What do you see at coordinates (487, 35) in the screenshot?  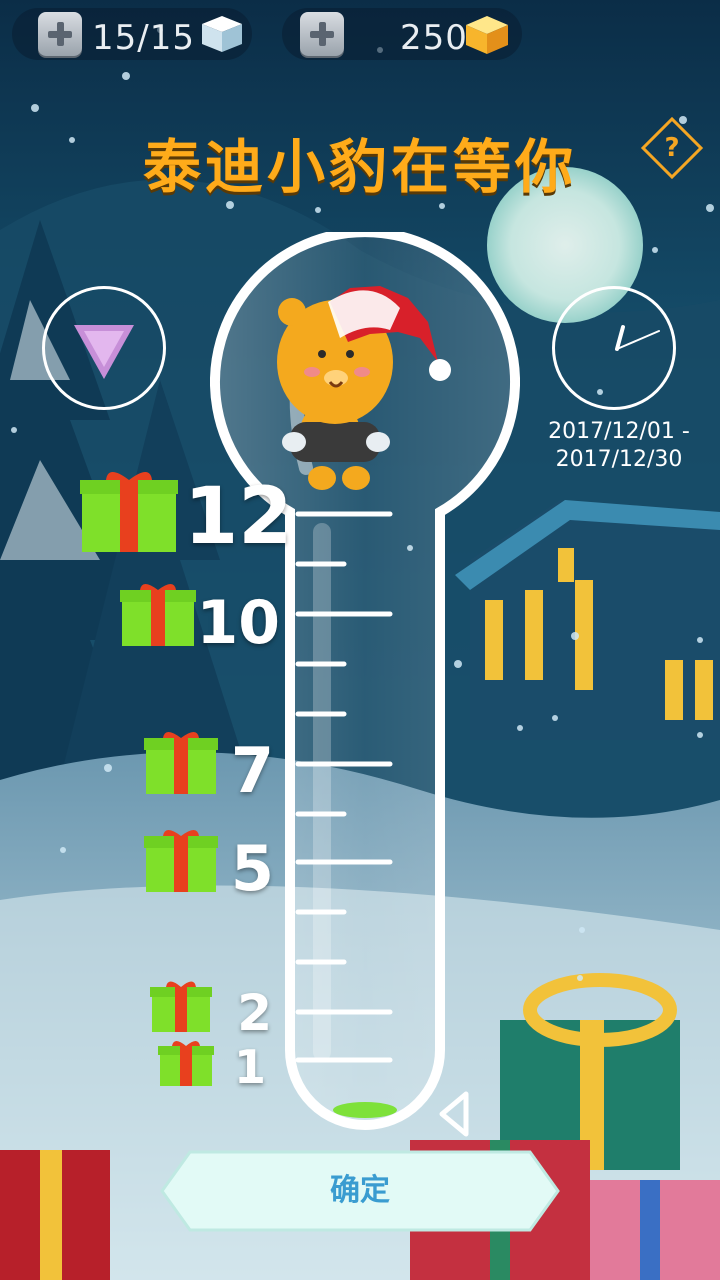 I see `gold-cube-icon` at bounding box center [487, 35].